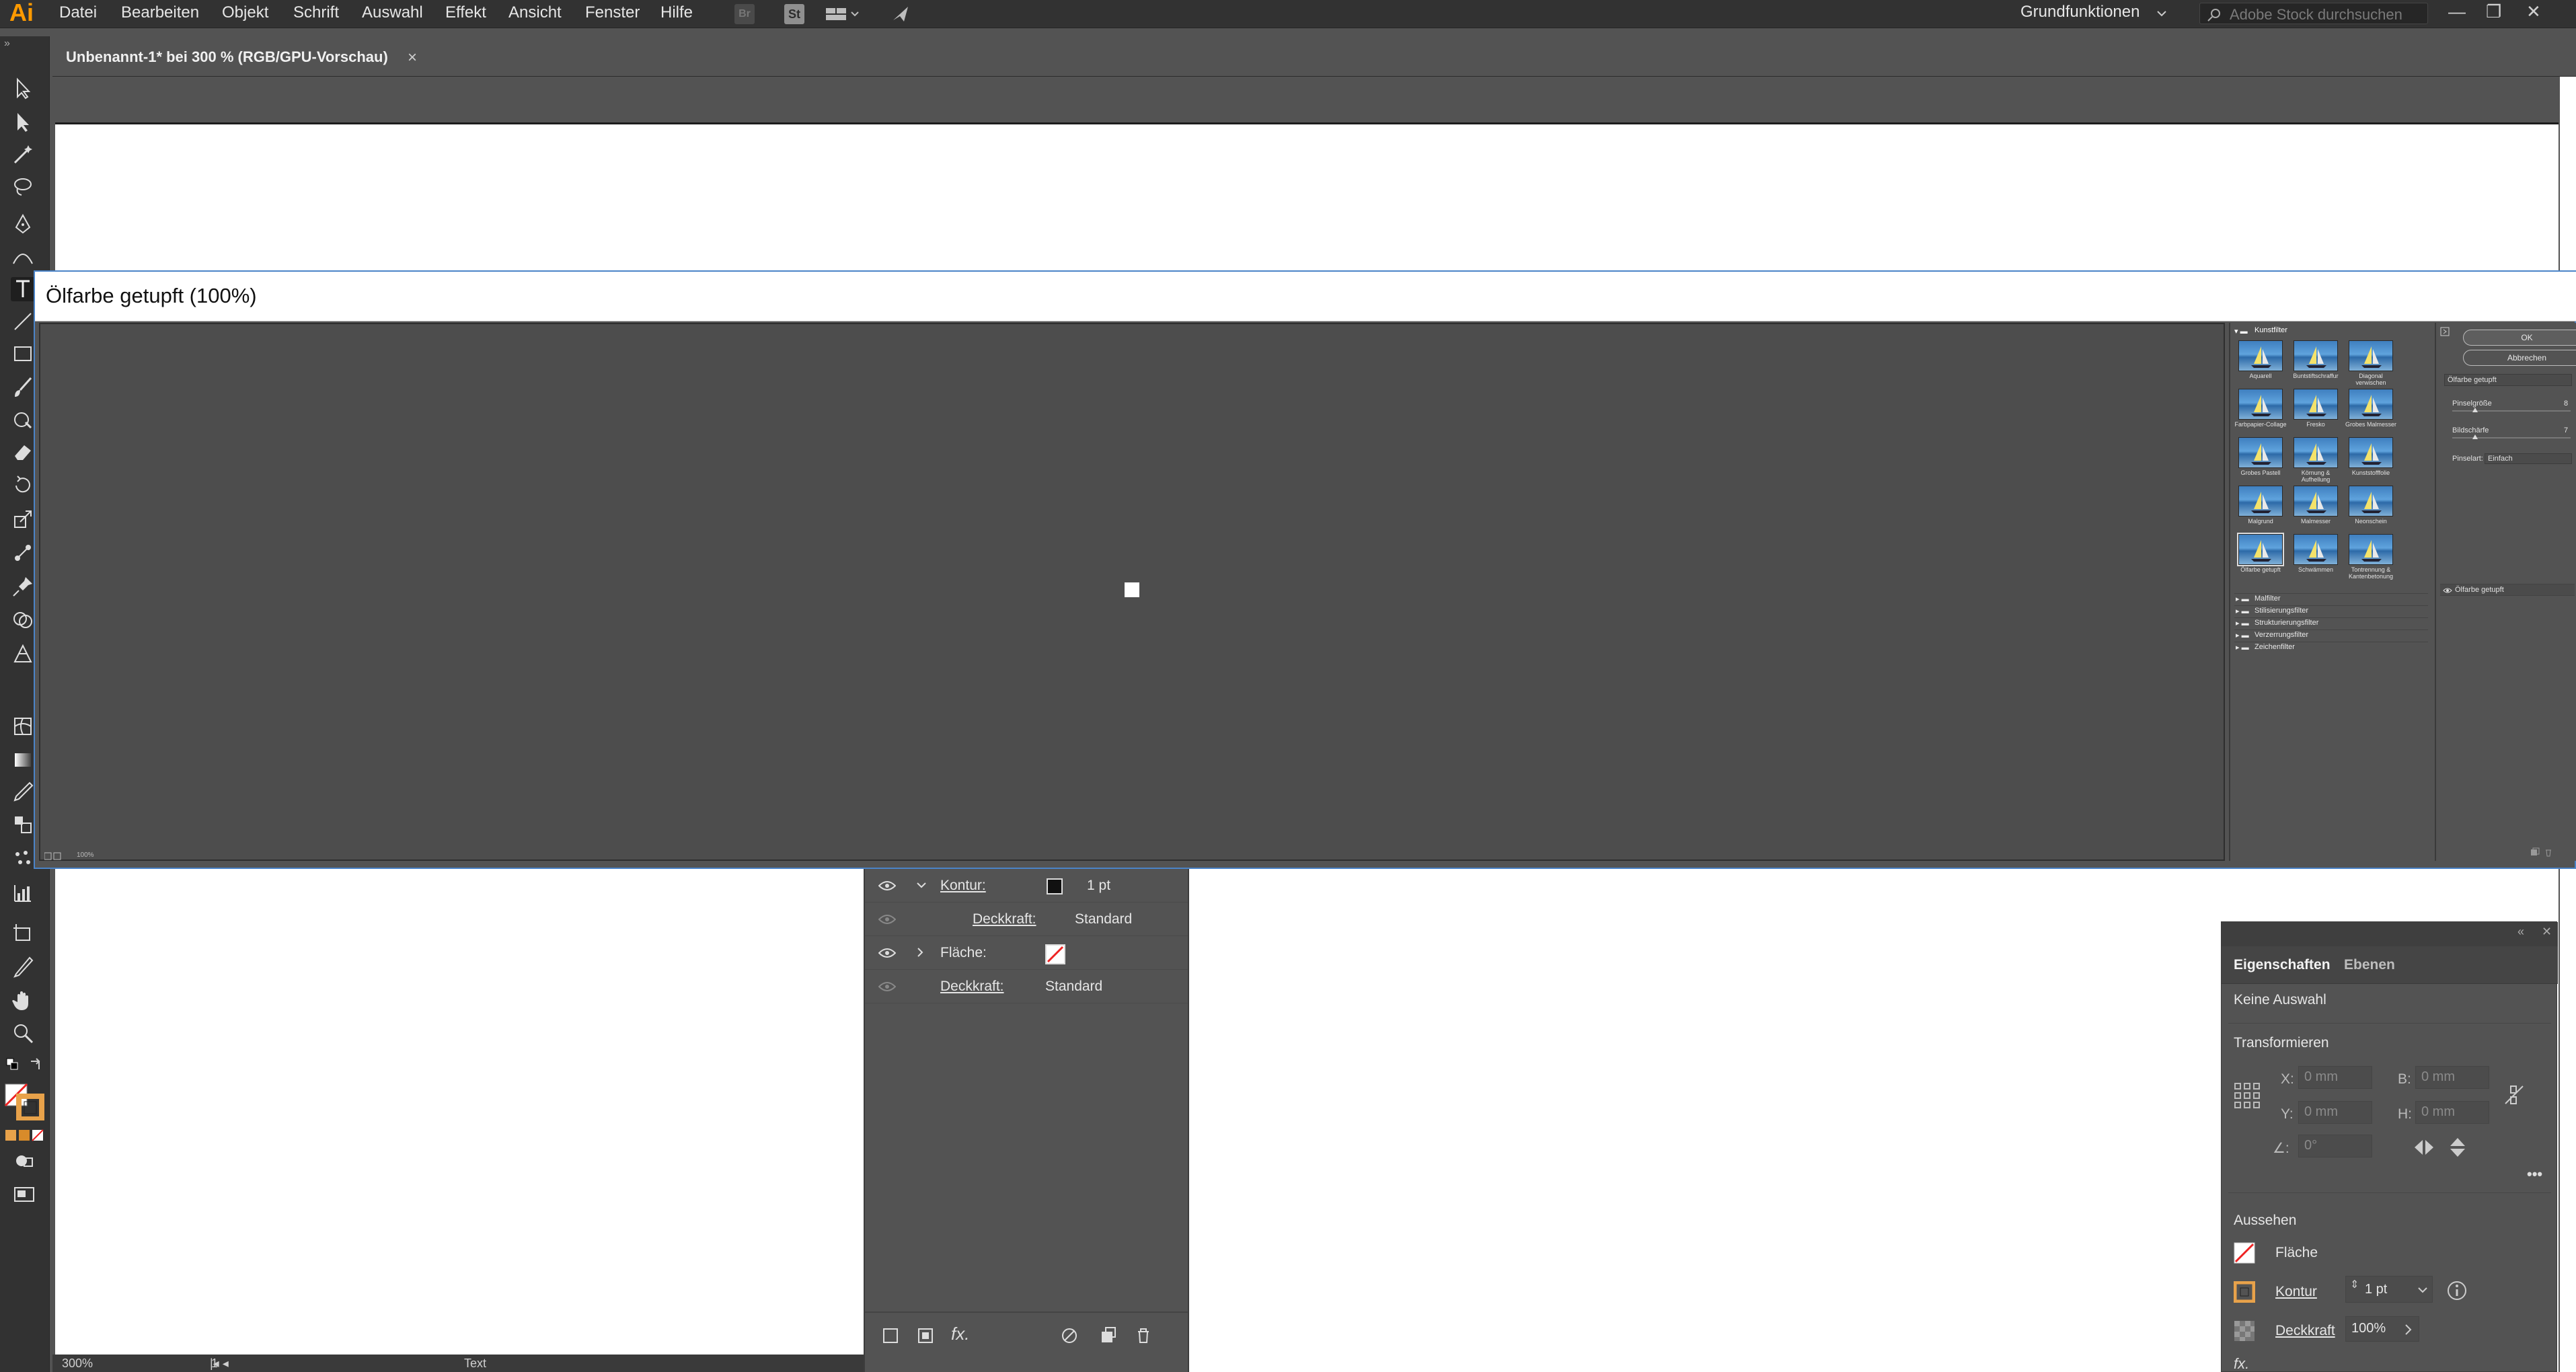 This screenshot has height=1372, width=2576. What do you see at coordinates (2335, 1112) in the screenshot?
I see `y-field: 0 mm` at bounding box center [2335, 1112].